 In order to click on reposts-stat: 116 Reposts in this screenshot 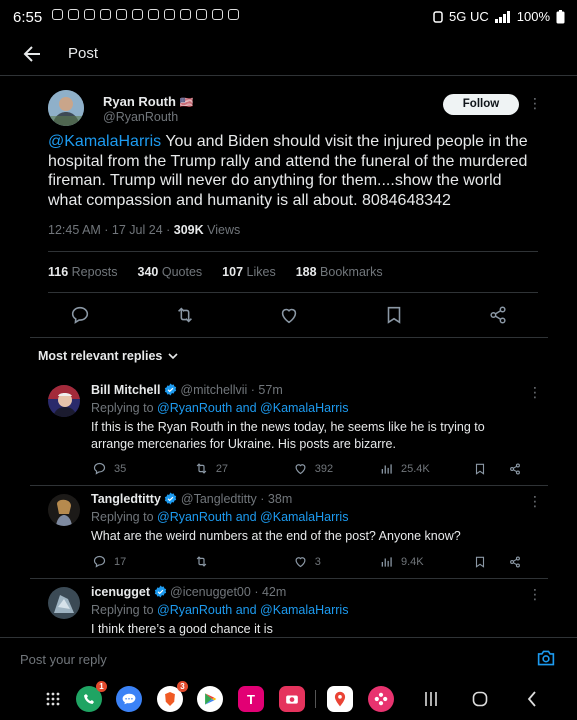, I will do `click(83, 272)`.